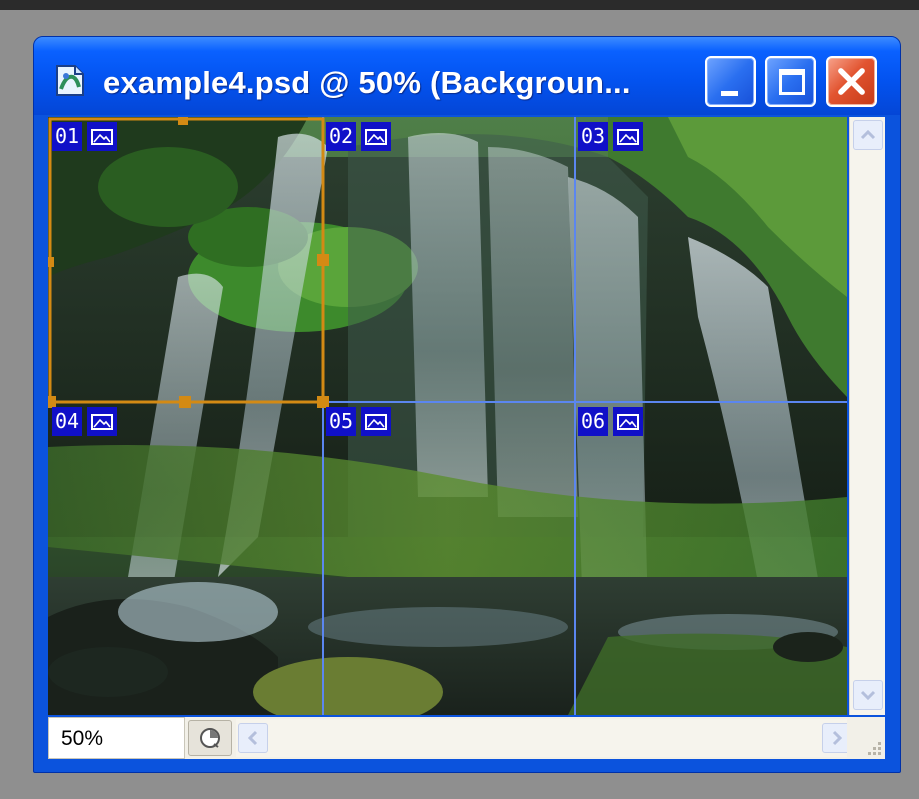 Image resolution: width=919 pixels, height=799 pixels. I want to click on navigator-button, so click(210, 738).